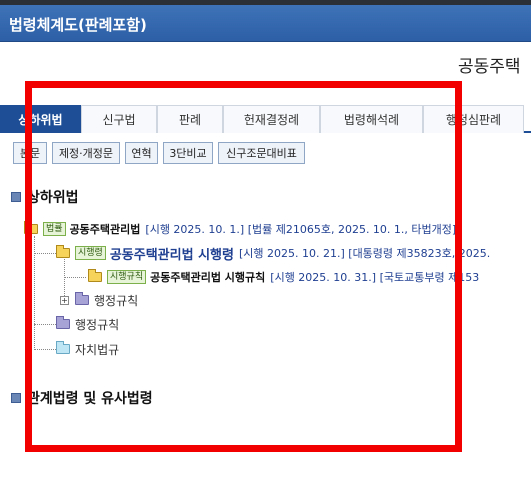  I want to click on tab-constitutional-decisions: 헌재결정례, so click(271, 119).